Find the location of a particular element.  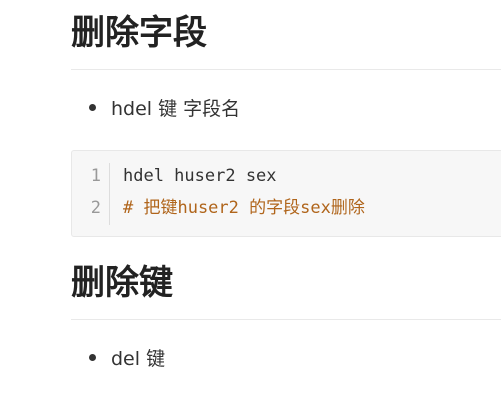

list-item-text: del 键 is located at coordinates (138, 359).